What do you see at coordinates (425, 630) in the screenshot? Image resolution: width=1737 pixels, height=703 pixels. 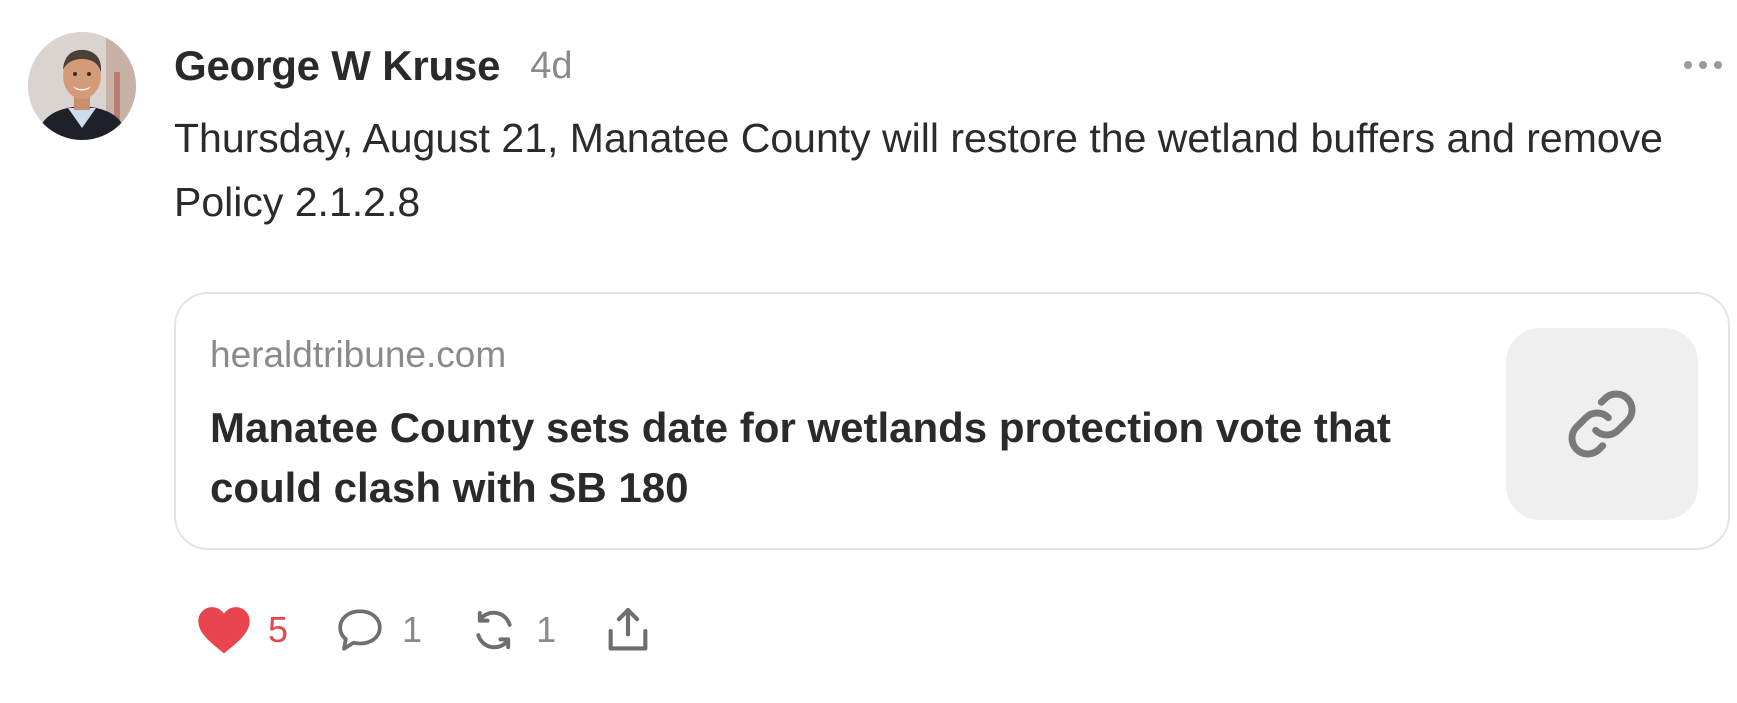 I see `post-actions-bar: 5 1 1` at bounding box center [425, 630].